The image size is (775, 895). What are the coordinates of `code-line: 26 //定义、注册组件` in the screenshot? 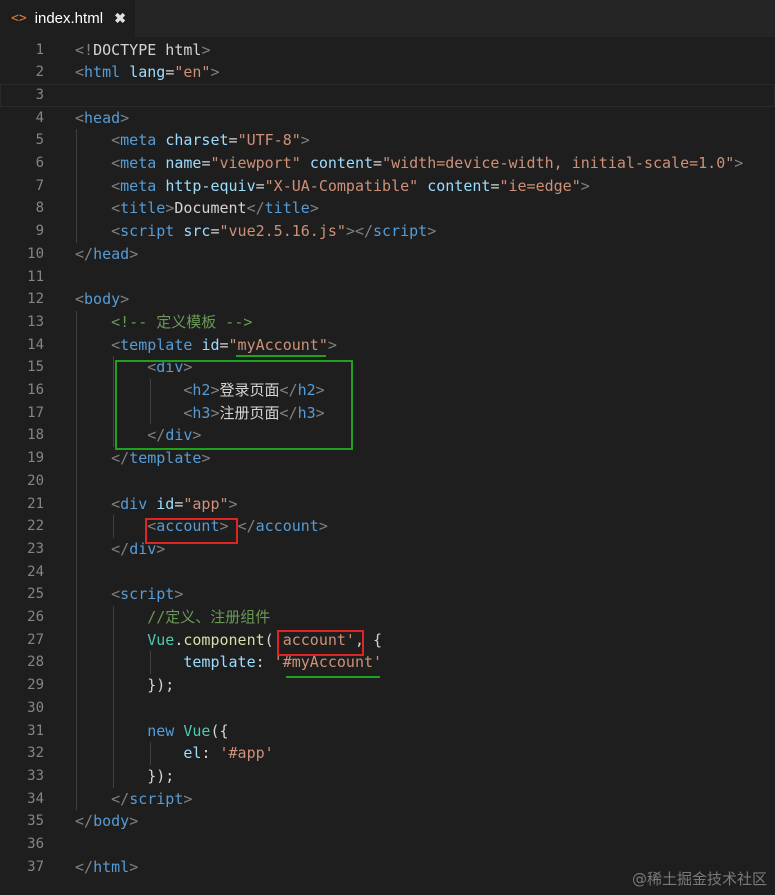 It's located at (387, 617).